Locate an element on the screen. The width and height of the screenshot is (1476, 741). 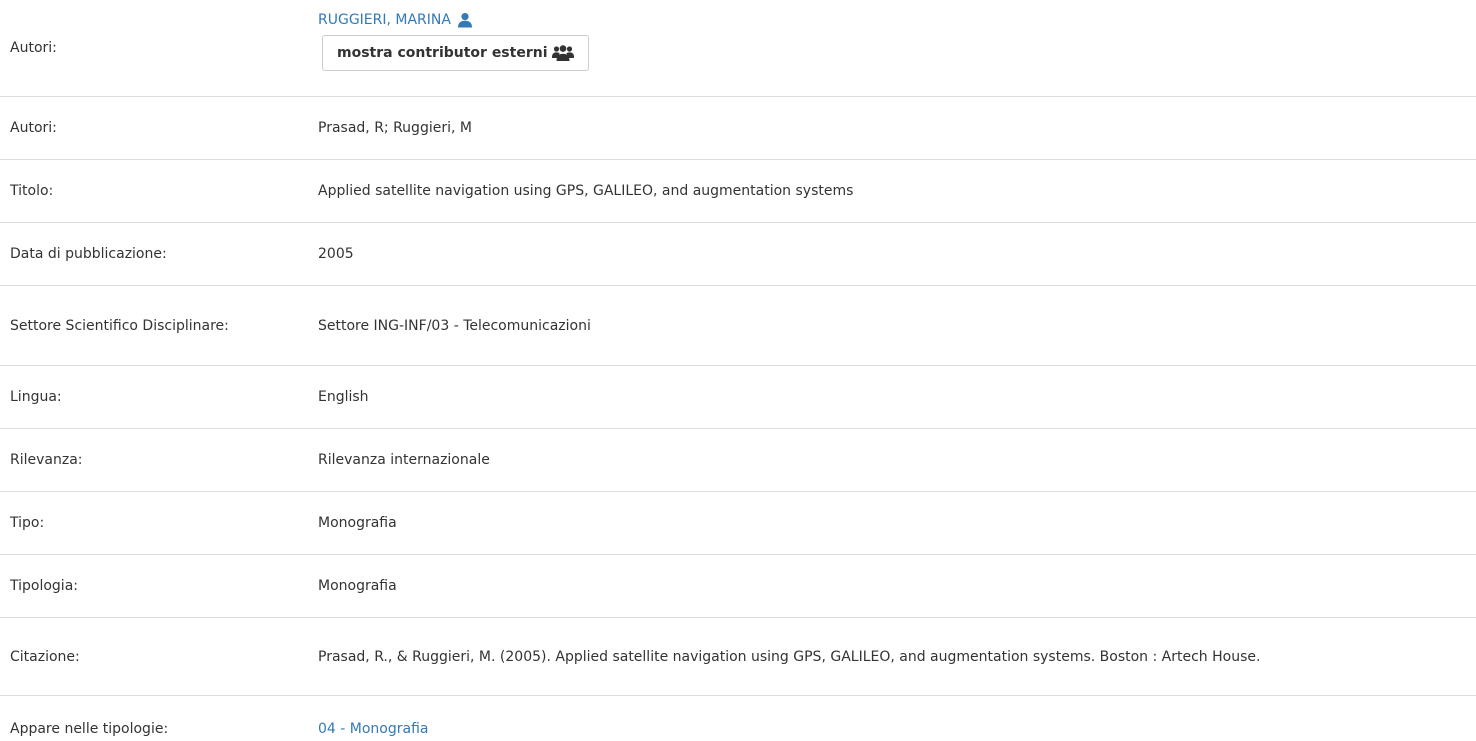
metadata-row-tipologia: Tipologia: Monografia is located at coordinates (738, 586).